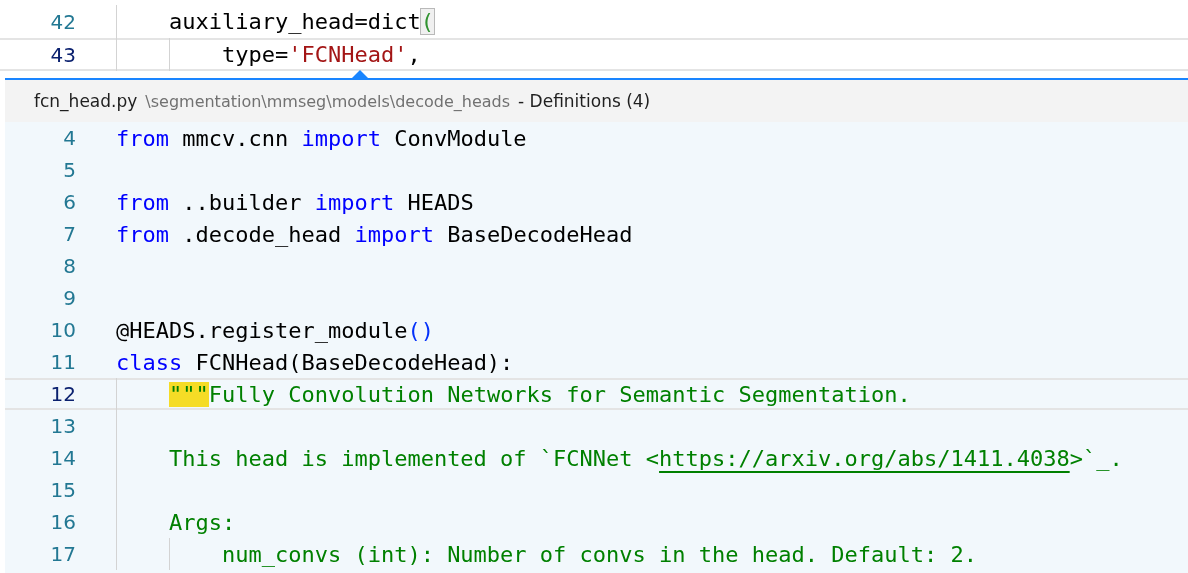  I want to click on line-number: 17, so click(62, 554).